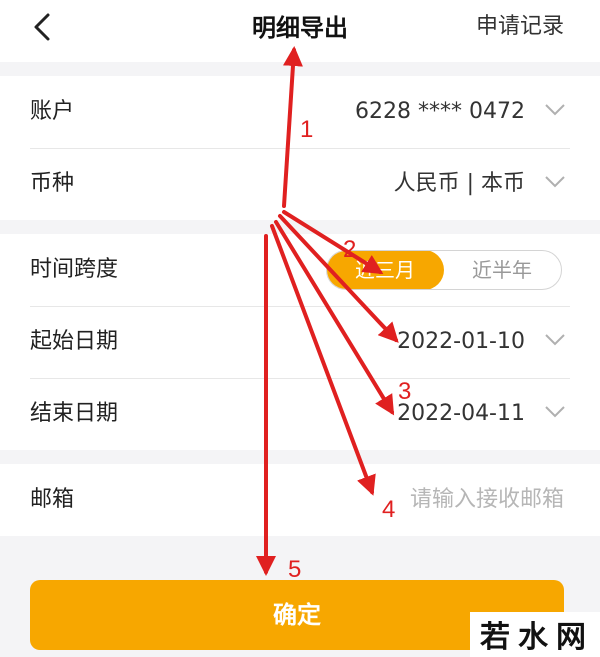  I want to click on watermark-text: 若水网, so click(537, 637).